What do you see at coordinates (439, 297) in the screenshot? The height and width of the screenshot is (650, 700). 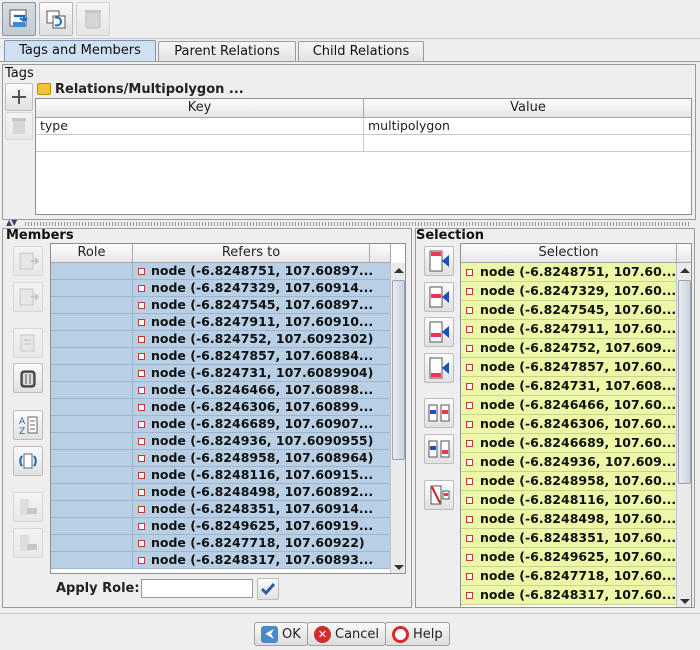 I see `add-before-button` at bounding box center [439, 297].